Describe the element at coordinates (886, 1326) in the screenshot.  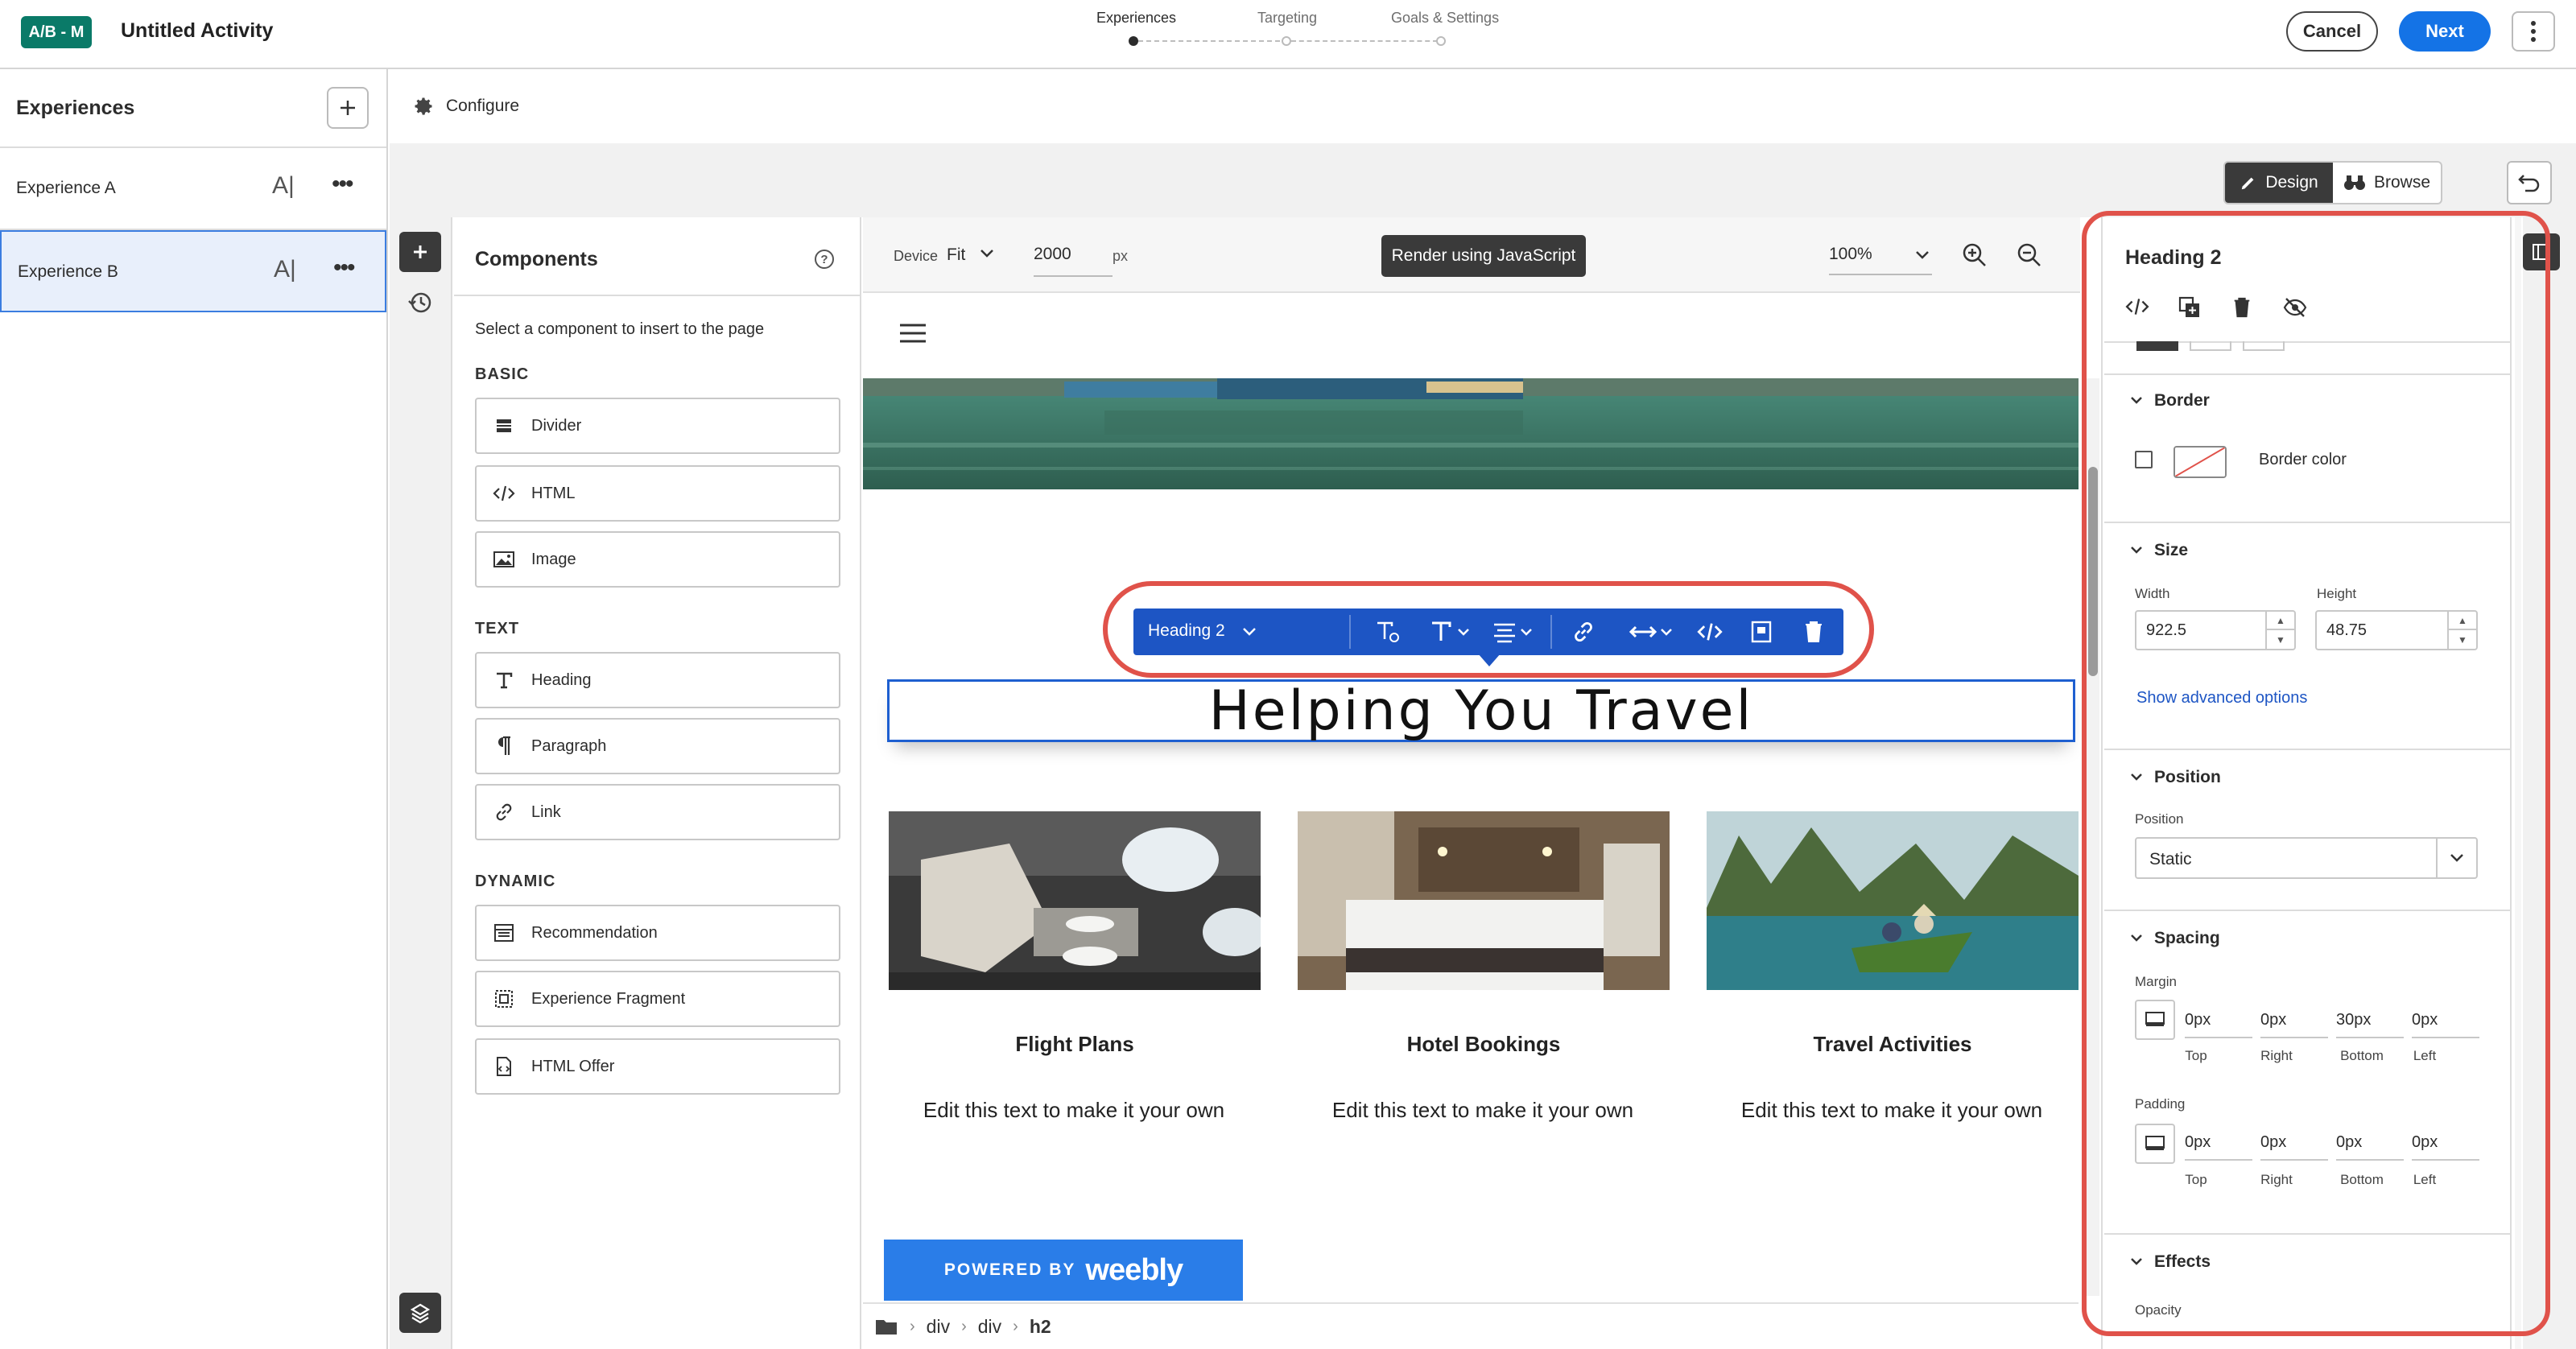
I see `folder-icon` at that location.